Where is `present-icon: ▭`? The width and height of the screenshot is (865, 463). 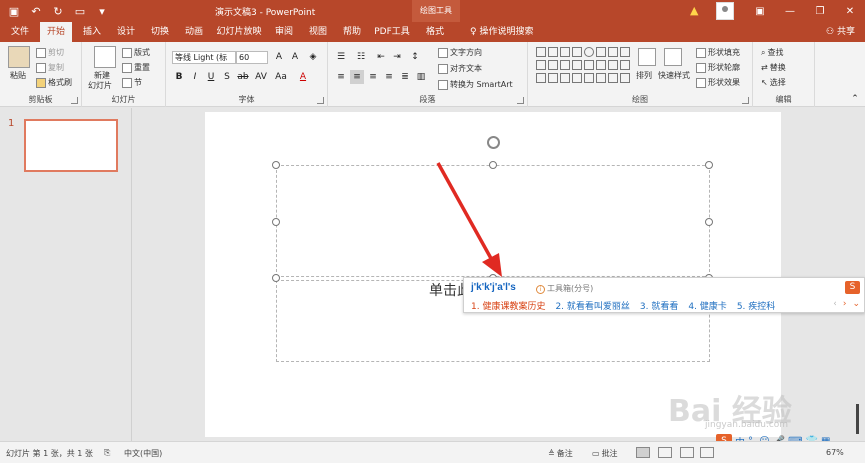
present-icon: ▭ is located at coordinates (80, 11).